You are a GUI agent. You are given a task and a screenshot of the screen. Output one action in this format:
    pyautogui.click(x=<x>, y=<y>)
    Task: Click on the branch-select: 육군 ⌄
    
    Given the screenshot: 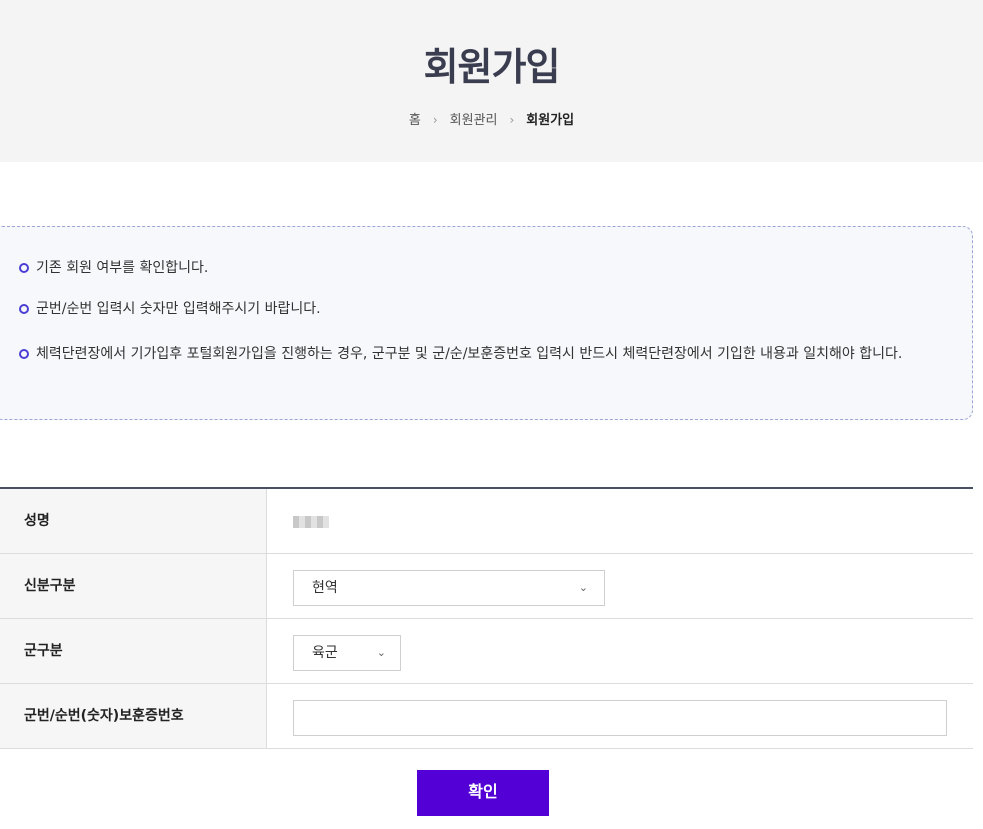 What is the action you would take?
    pyautogui.click(x=347, y=653)
    